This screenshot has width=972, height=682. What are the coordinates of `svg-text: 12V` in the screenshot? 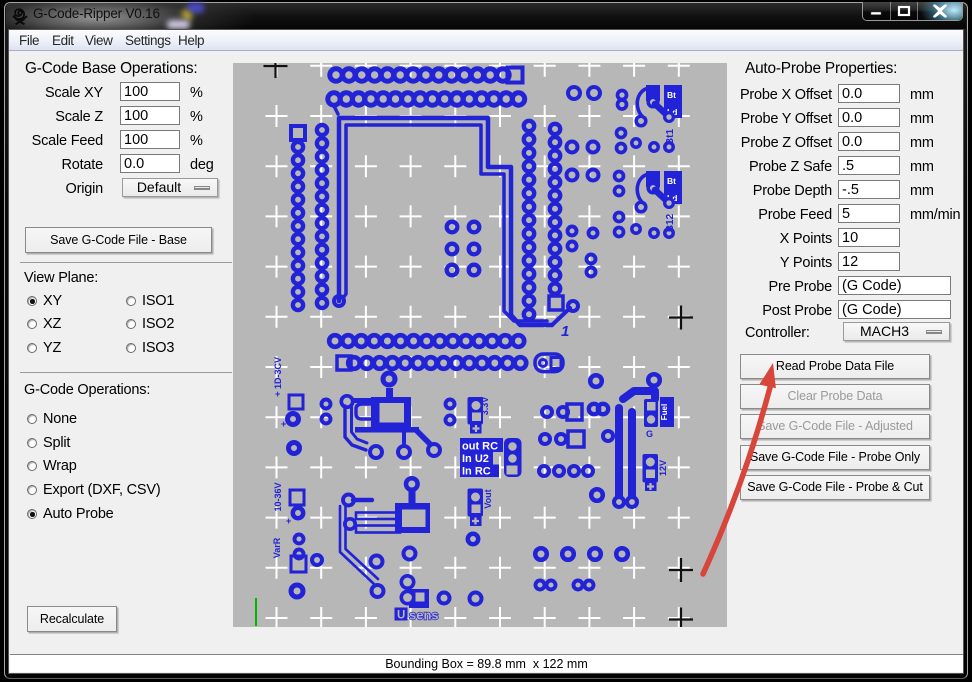 It's located at (663, 468).